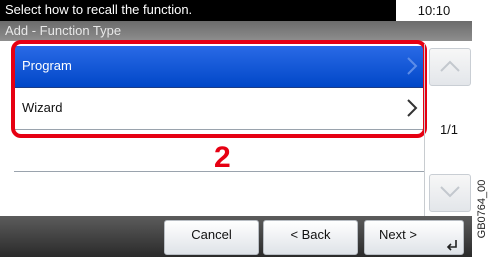 This screenshot has width=491, height=257. I want to click on cancel-button: Cancel, so click(211, 237).